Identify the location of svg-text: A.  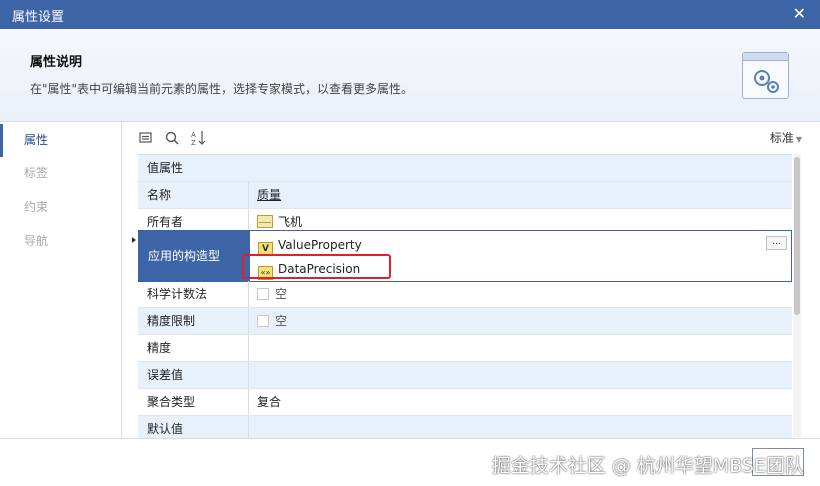
(193, 135).